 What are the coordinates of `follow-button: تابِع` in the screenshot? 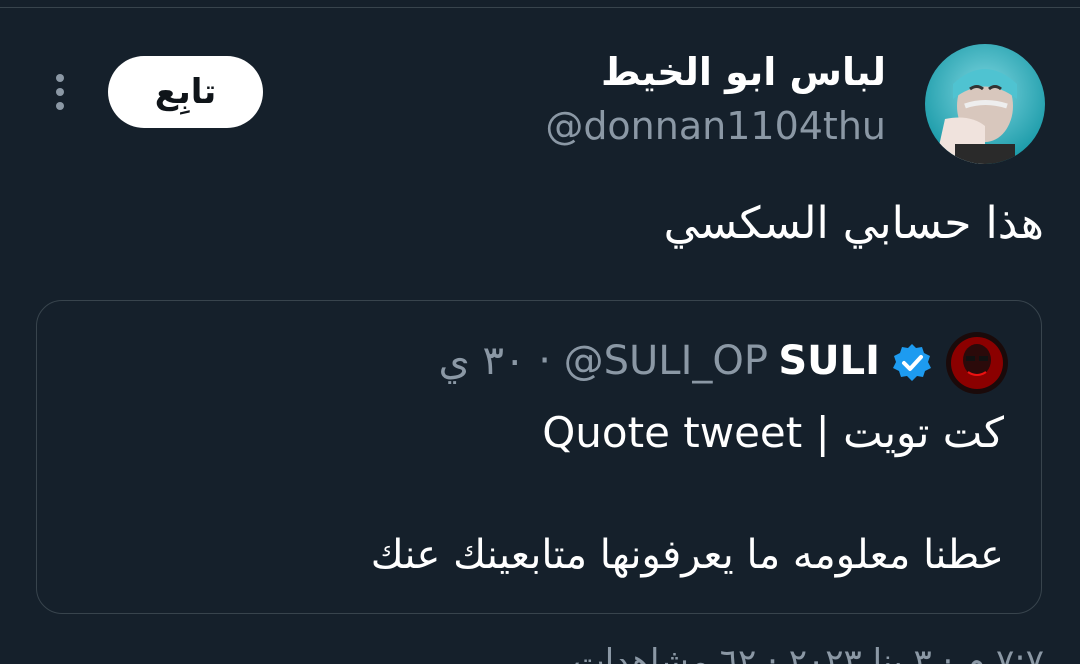 It's located at (185, 92).